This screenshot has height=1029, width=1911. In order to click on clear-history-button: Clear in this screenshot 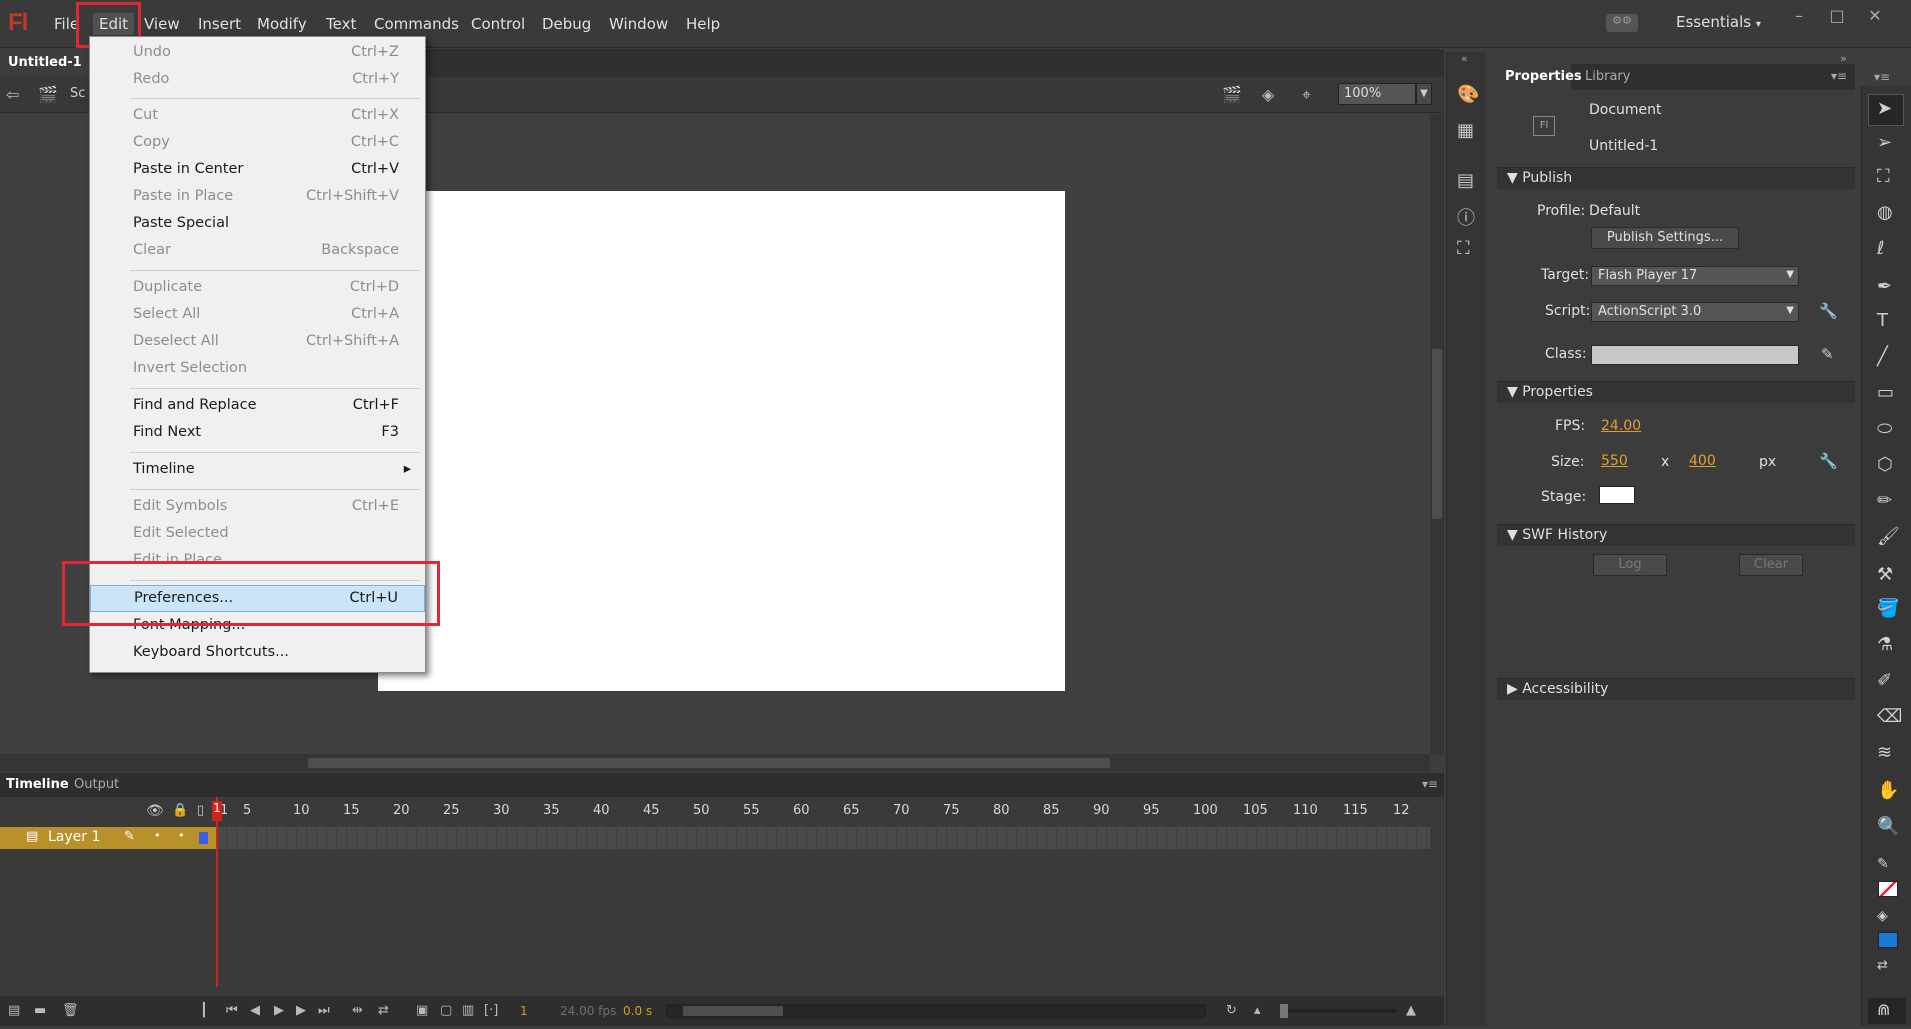, I will do `click(1771, 565)`.